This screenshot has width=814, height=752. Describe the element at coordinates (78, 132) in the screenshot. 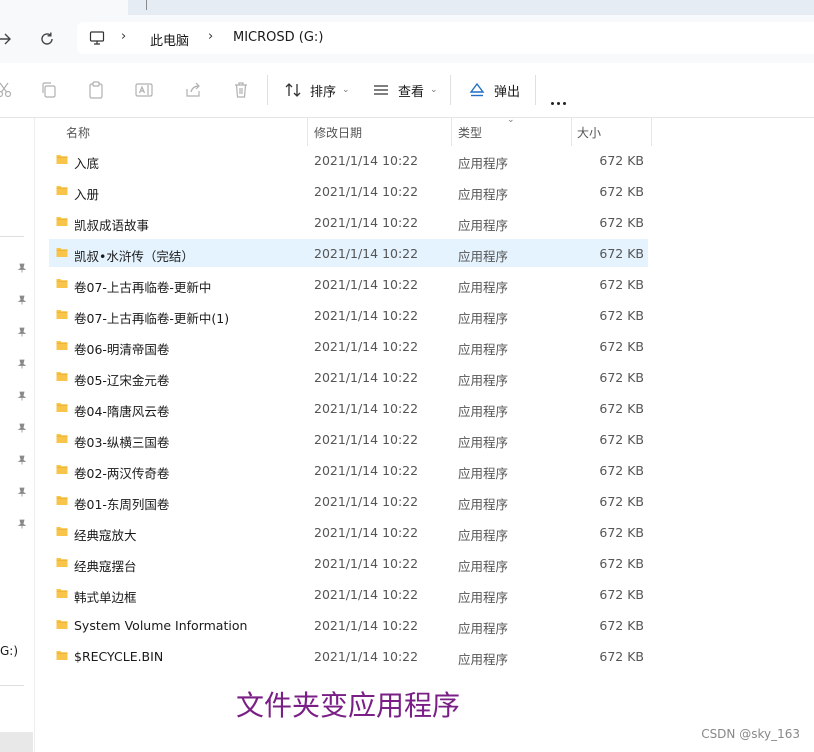

I see `column-header-name: 名称` at that location.